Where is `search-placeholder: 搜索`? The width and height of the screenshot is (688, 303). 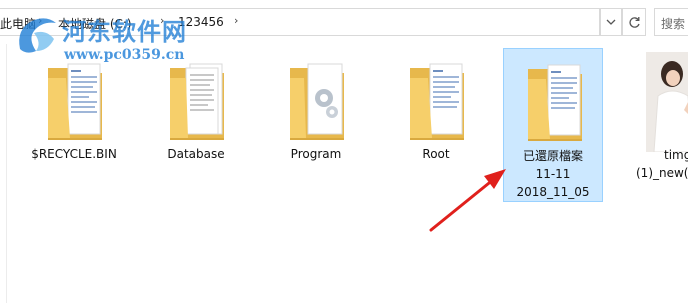 search-placeholder: 搜索 is located at coordinates (673, 24).